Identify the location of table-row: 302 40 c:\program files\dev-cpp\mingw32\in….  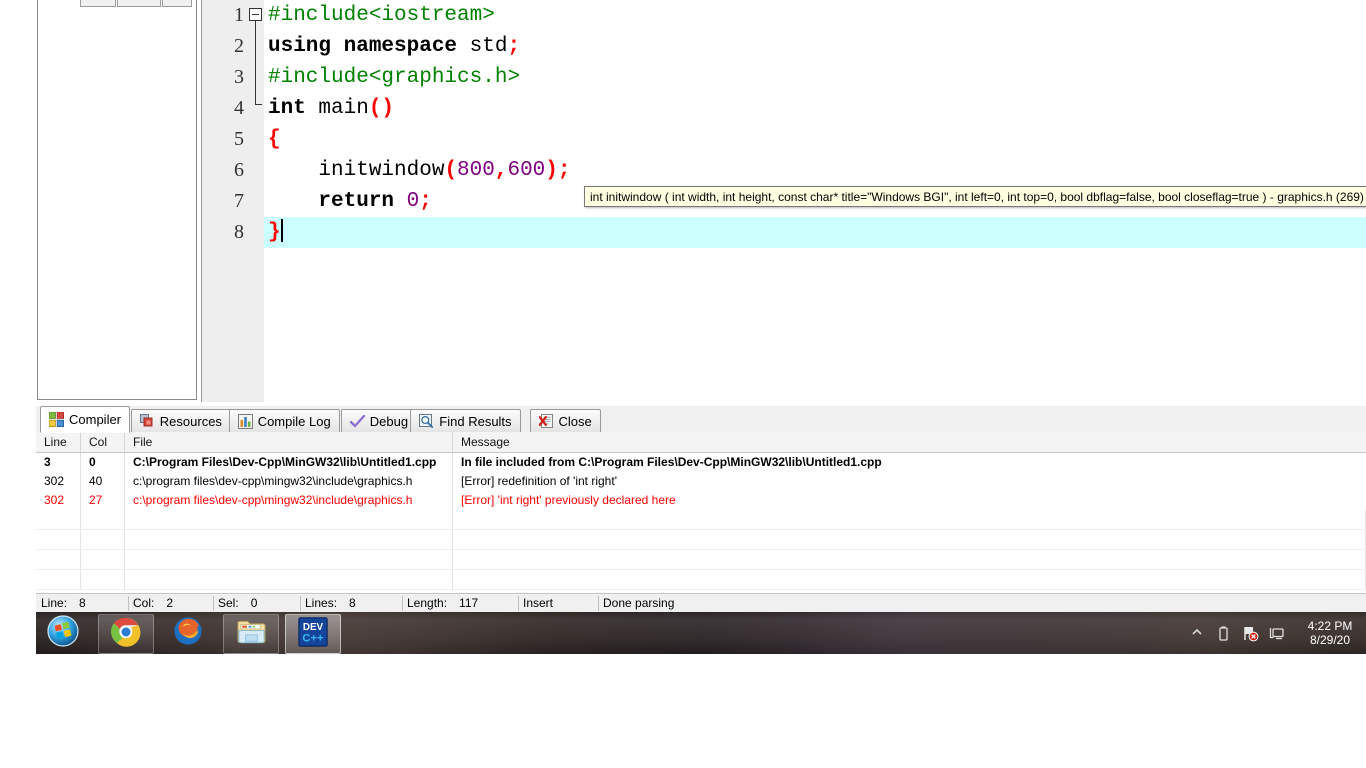
(701, 481).